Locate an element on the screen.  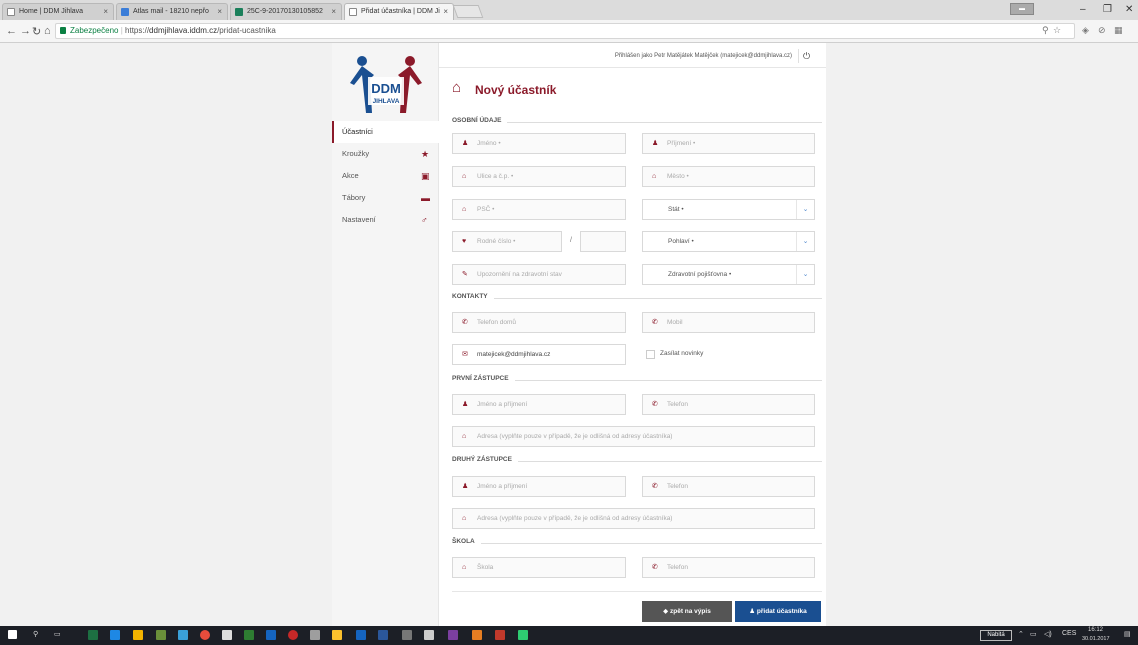
calculator-icon is located at coordinates (315, 635).